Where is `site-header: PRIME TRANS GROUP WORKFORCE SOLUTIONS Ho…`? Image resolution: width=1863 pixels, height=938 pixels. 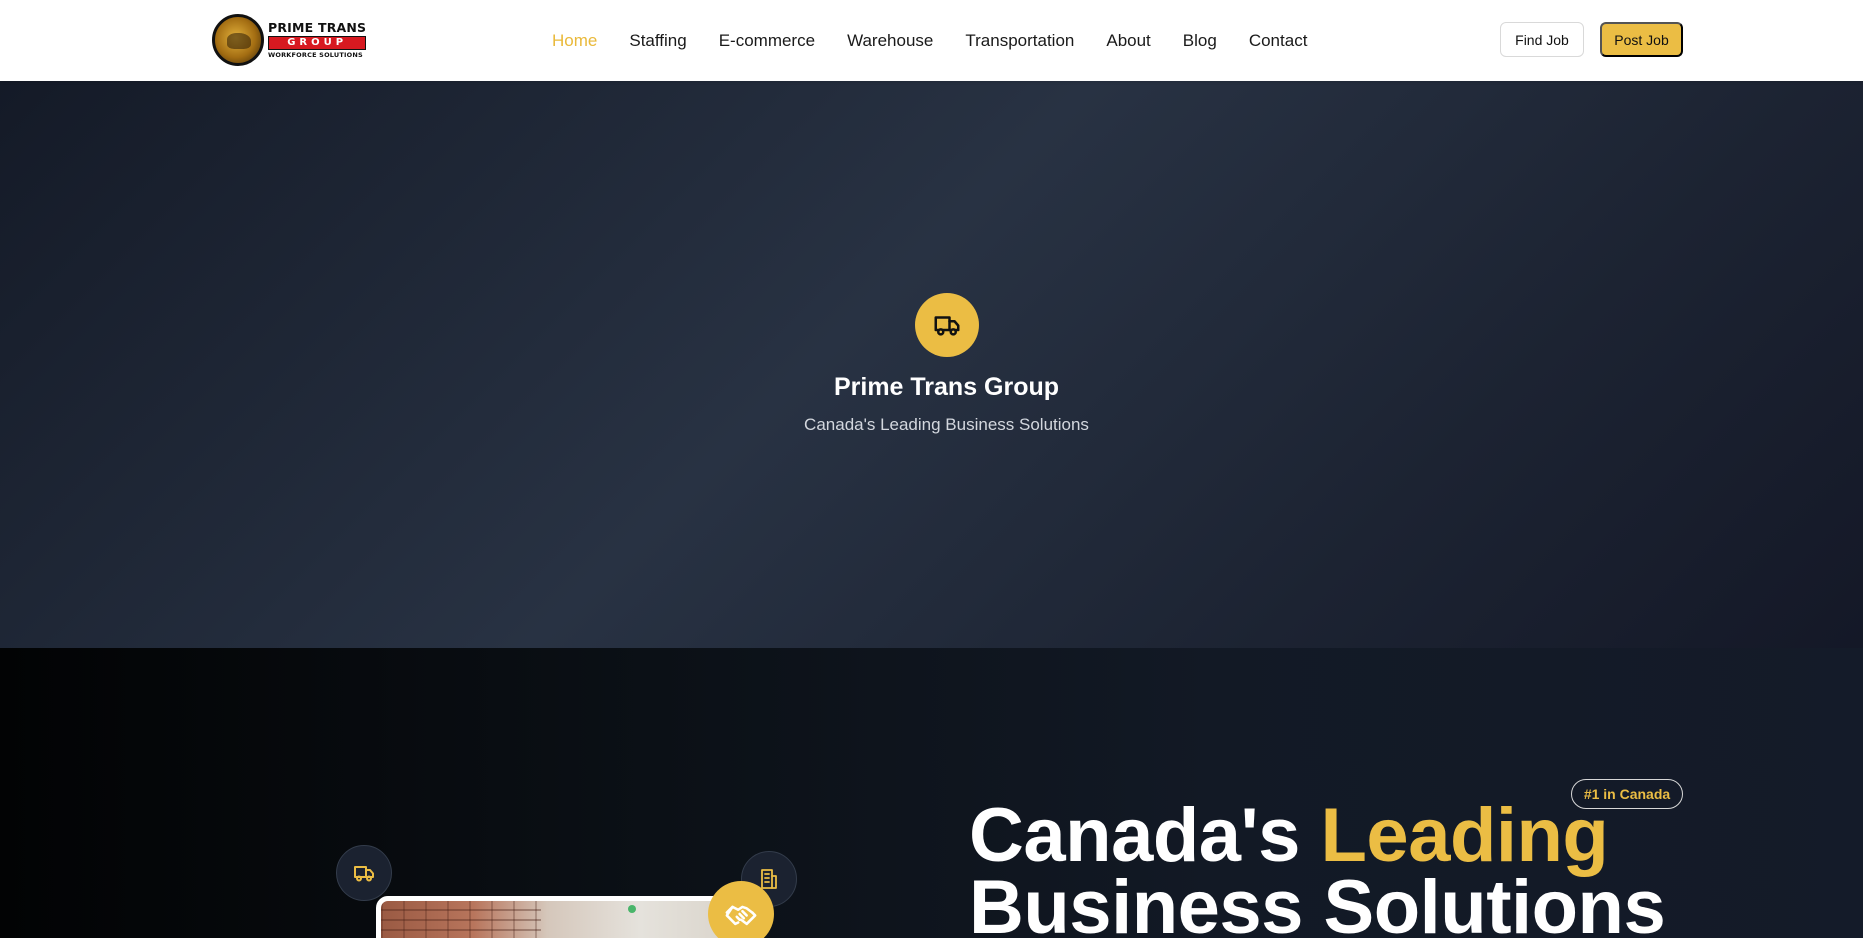
site-header: PRIME TRANS GROUP WORKFORCE SOLUTIONS Ho… is located at coordinates (931, 40).